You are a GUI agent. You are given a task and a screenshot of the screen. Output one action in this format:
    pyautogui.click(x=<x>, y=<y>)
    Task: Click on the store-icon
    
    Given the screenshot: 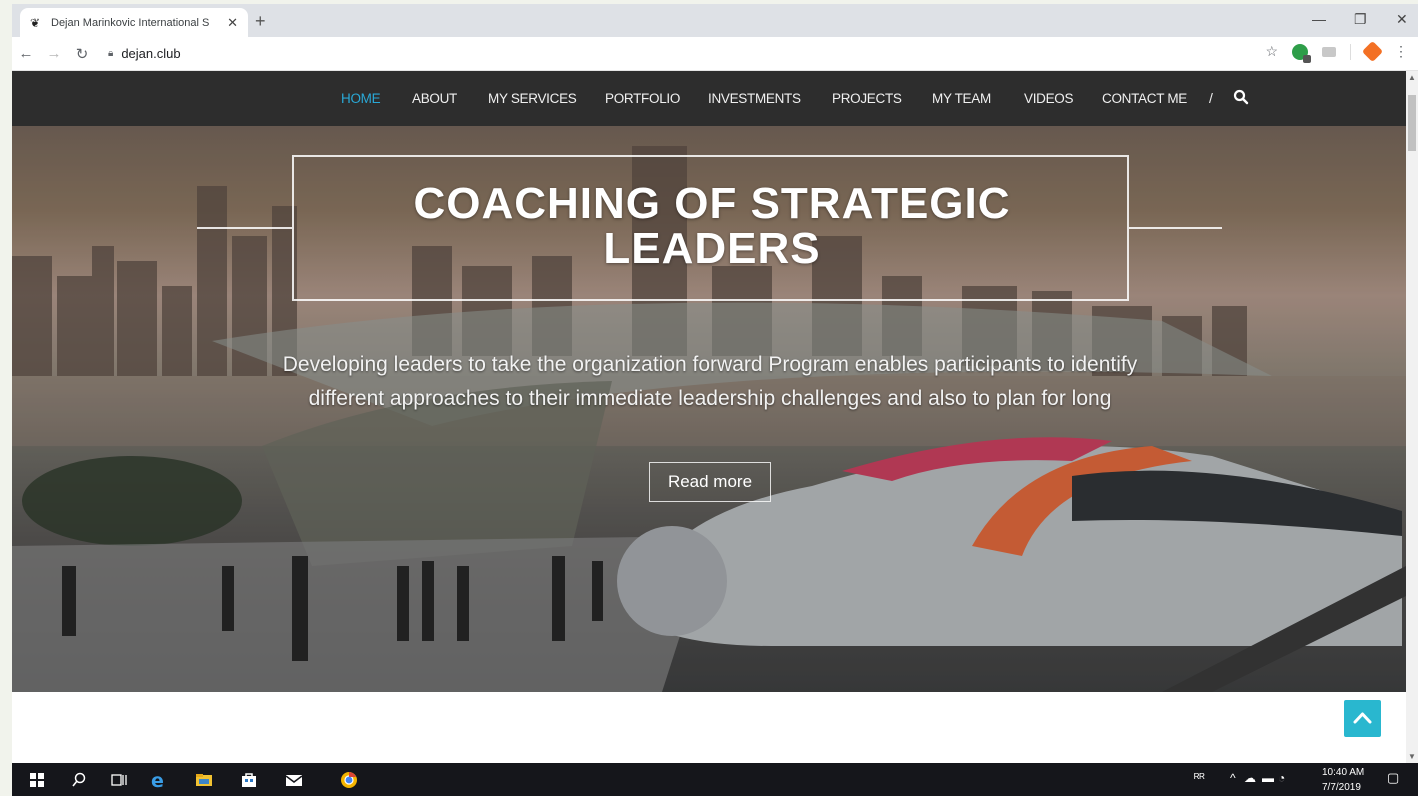 What is the action you would take?
    pyautogui.click(x=249, y=780)
    